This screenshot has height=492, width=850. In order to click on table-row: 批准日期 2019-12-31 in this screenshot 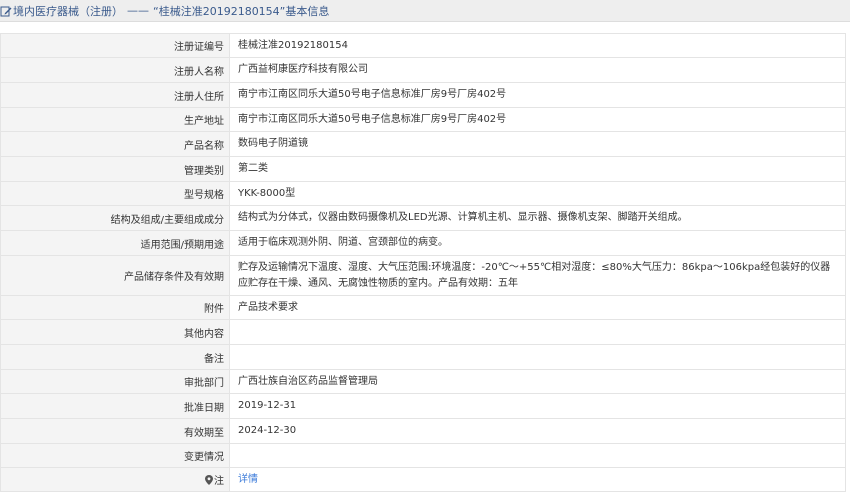, I will do `click(423, 406)`.